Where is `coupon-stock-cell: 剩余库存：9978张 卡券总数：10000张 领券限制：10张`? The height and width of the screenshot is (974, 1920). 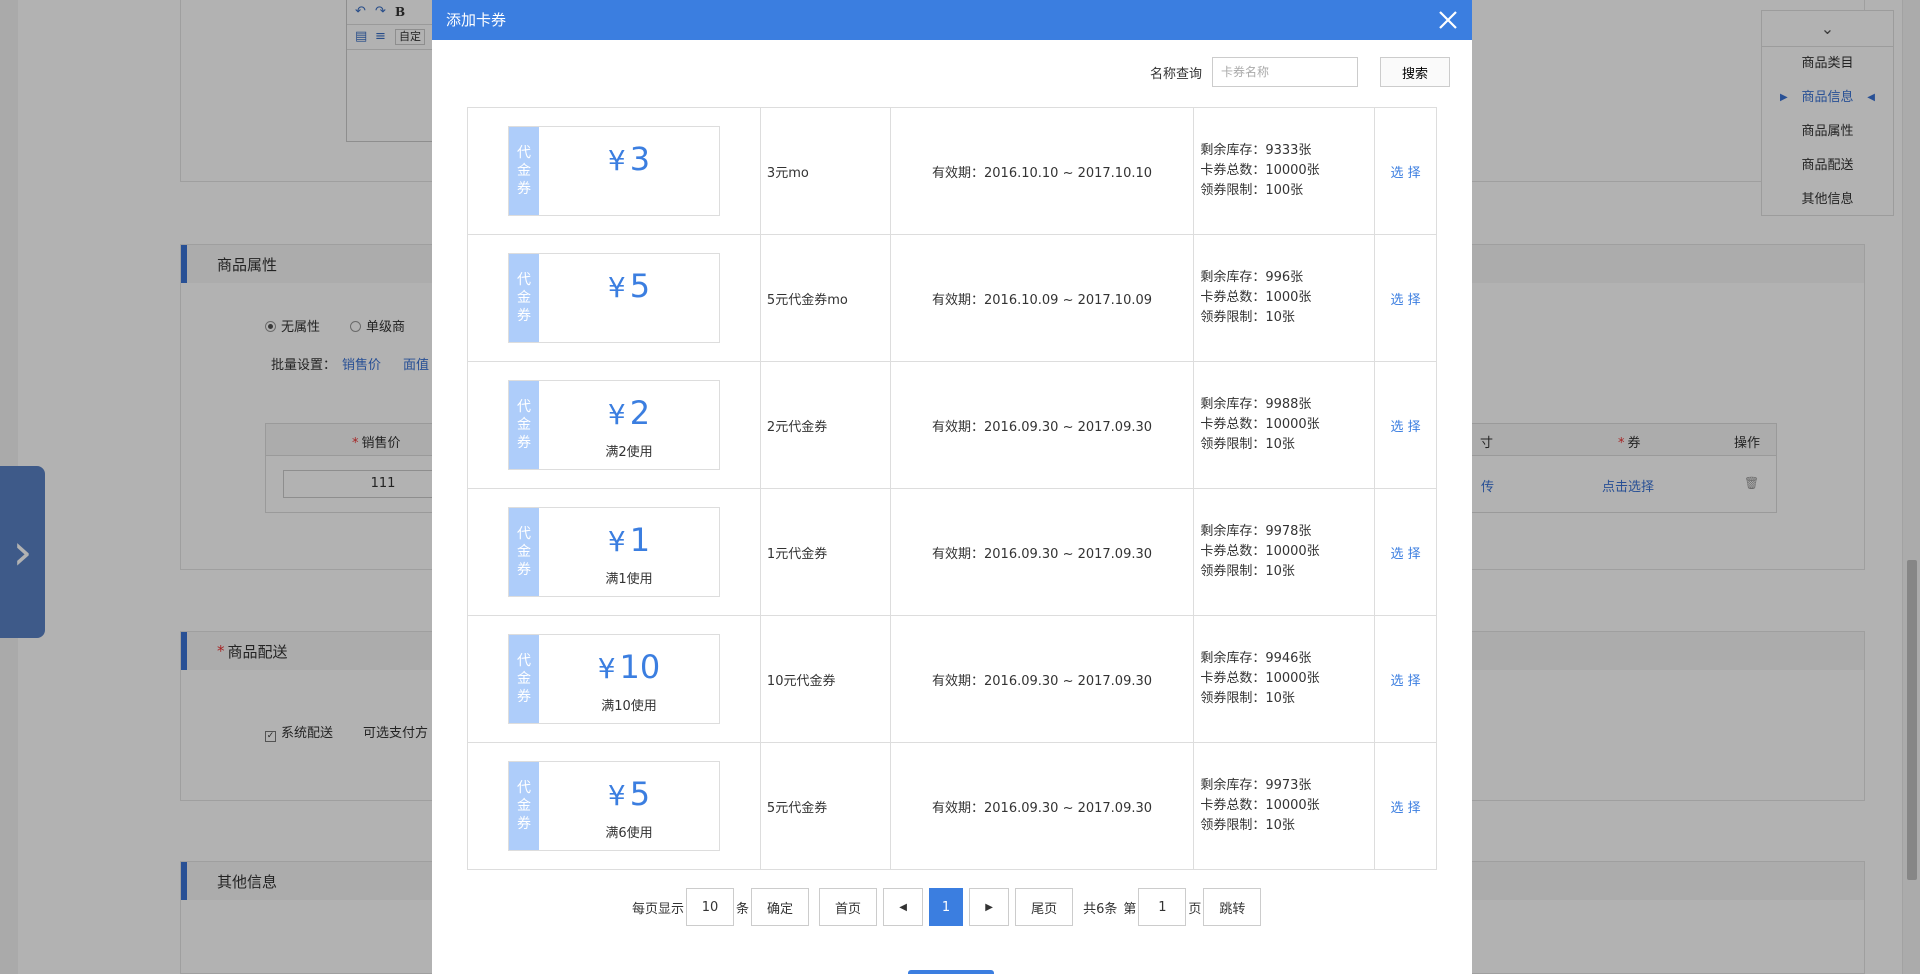 coupon-stock-cell: 剩余库存：9978张 卡券总数：10000张 领券限制：10张 is located at coordinates (1284, 552).